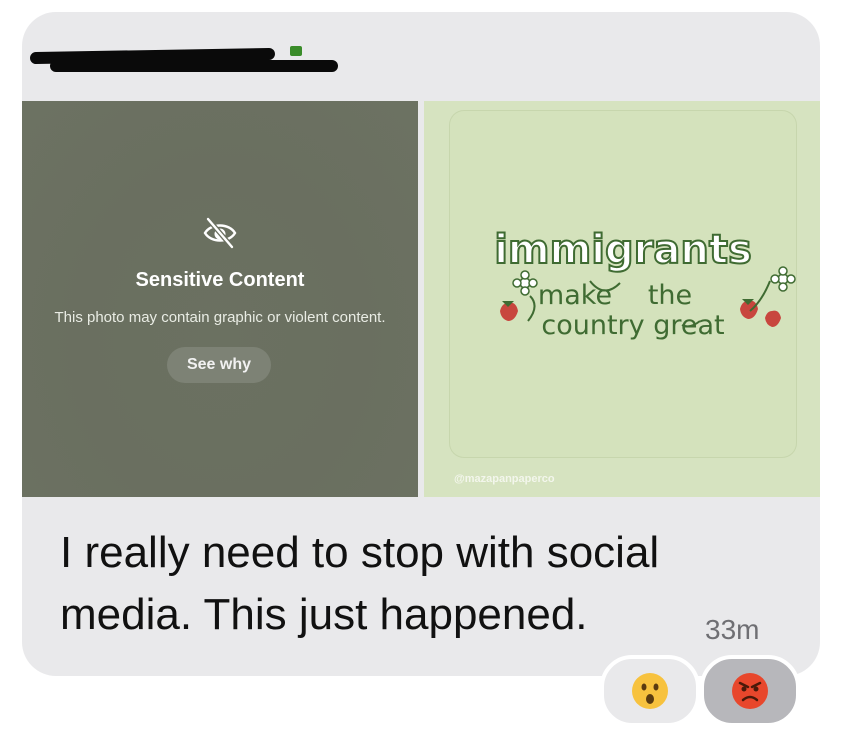 The image size is (845, 739). Describe the element at coordinates (220, 233) in the screenshot. I see `eye-slash-icon` at that location.